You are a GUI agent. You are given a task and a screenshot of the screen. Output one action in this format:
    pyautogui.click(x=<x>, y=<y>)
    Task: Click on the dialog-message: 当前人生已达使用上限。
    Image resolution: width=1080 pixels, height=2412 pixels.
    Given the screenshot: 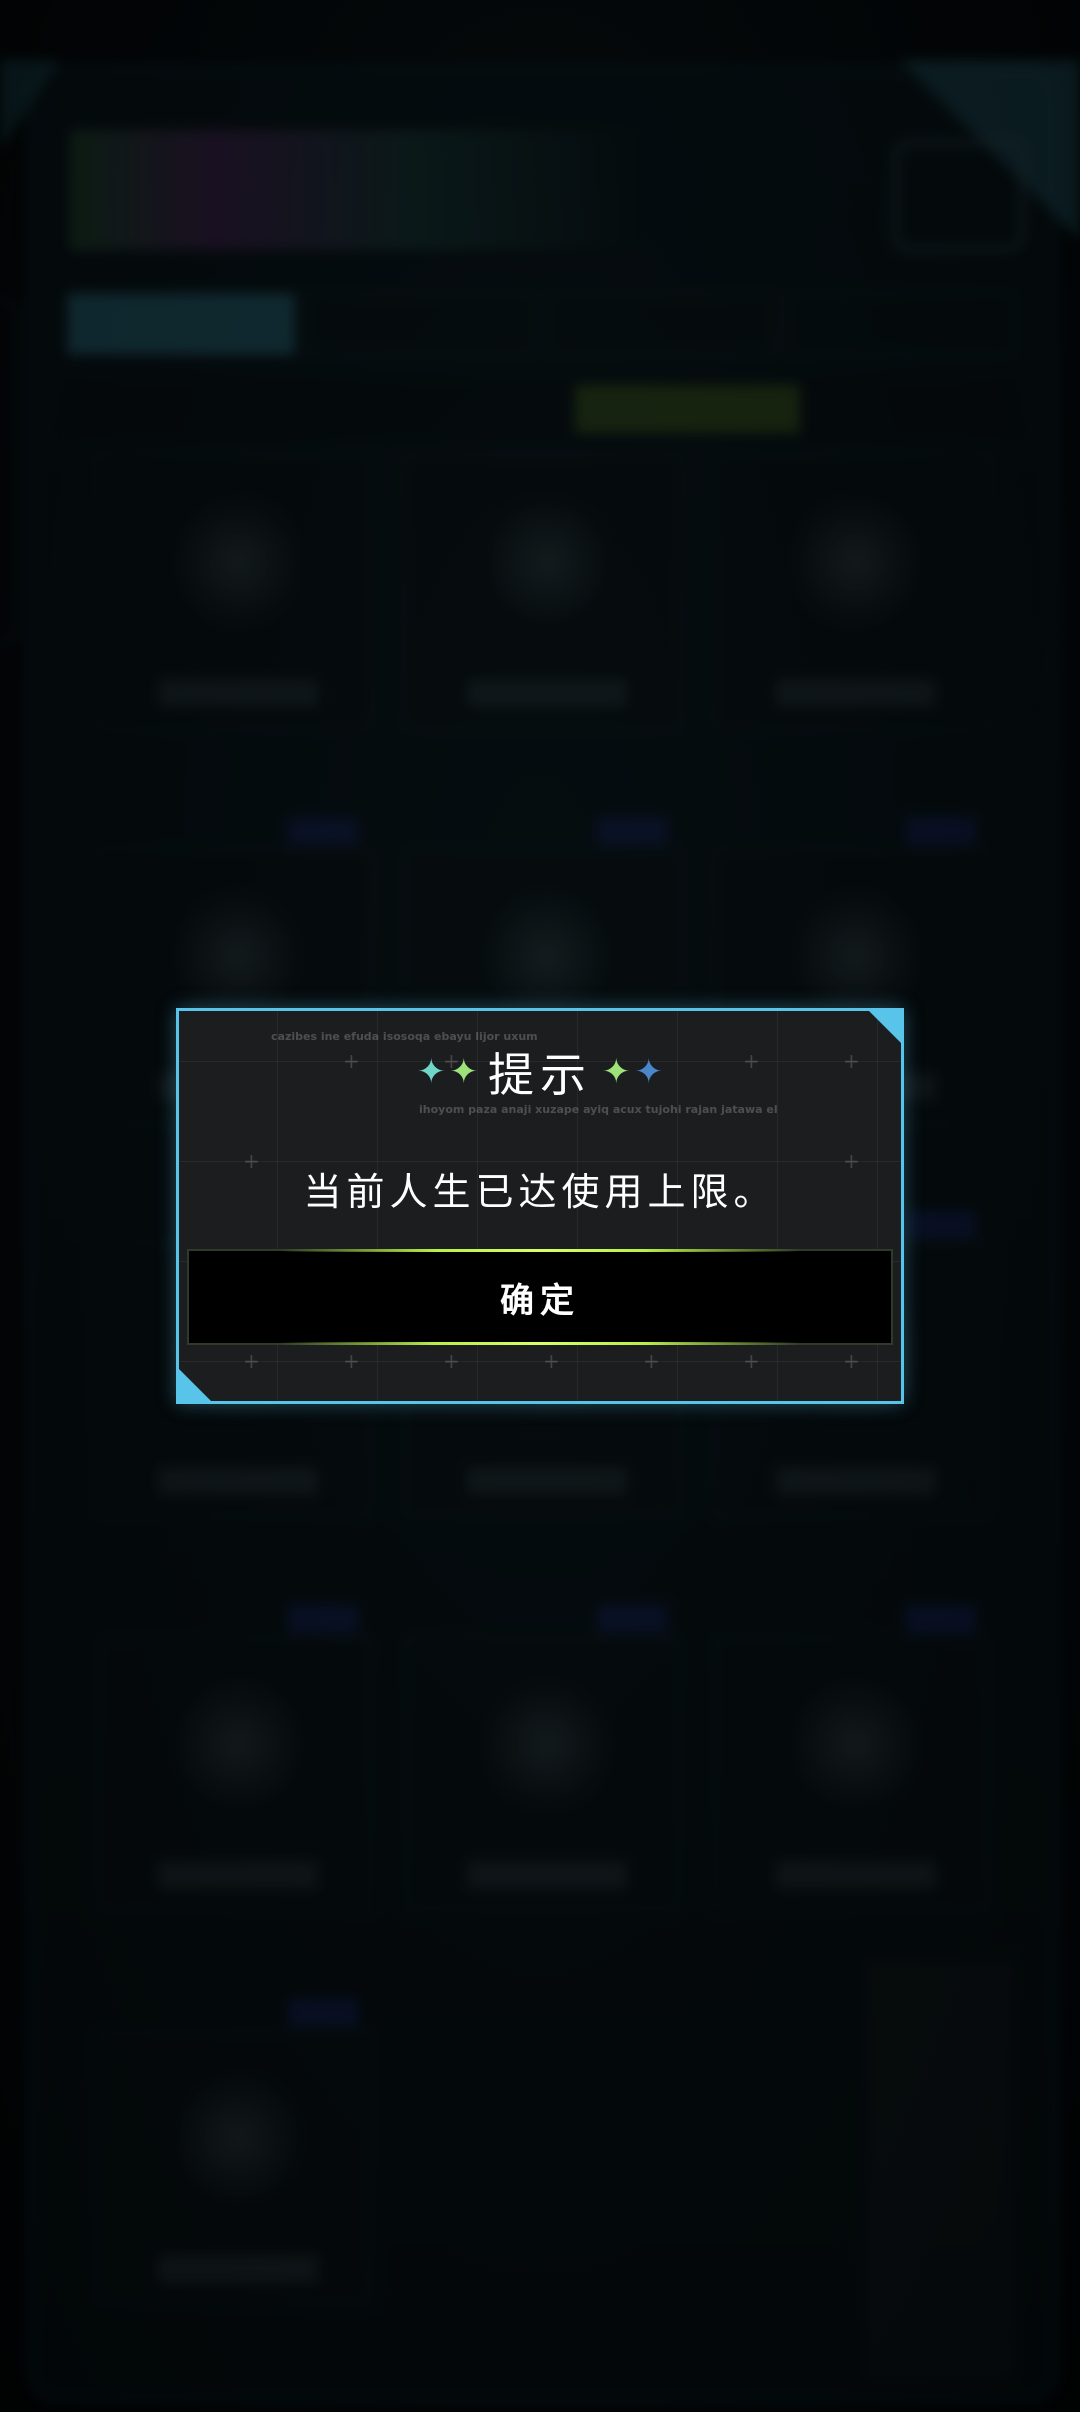 What is the action you would take?
    pyautogui.click(x=540, y=1192)
    